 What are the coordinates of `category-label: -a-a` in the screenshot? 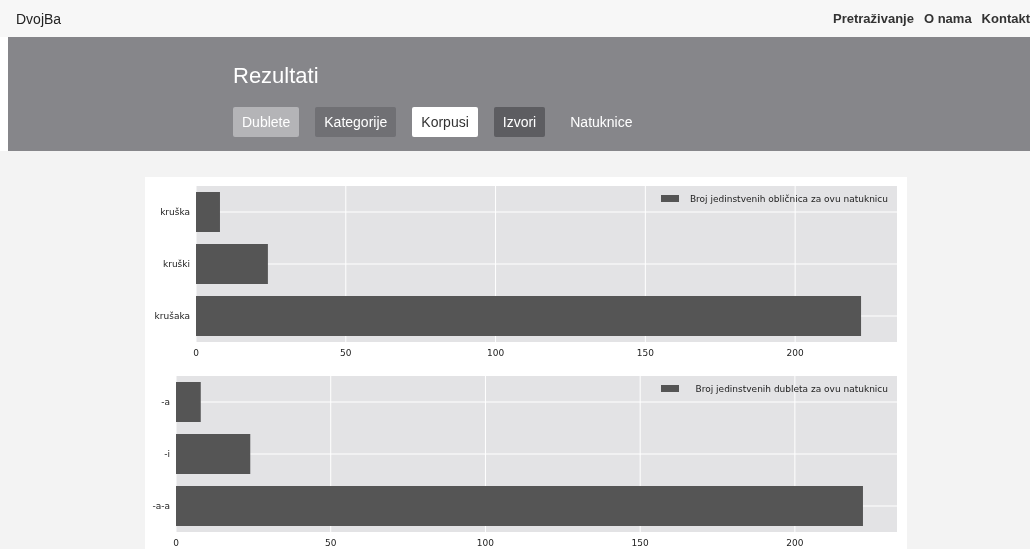 It's located at (161, 506).